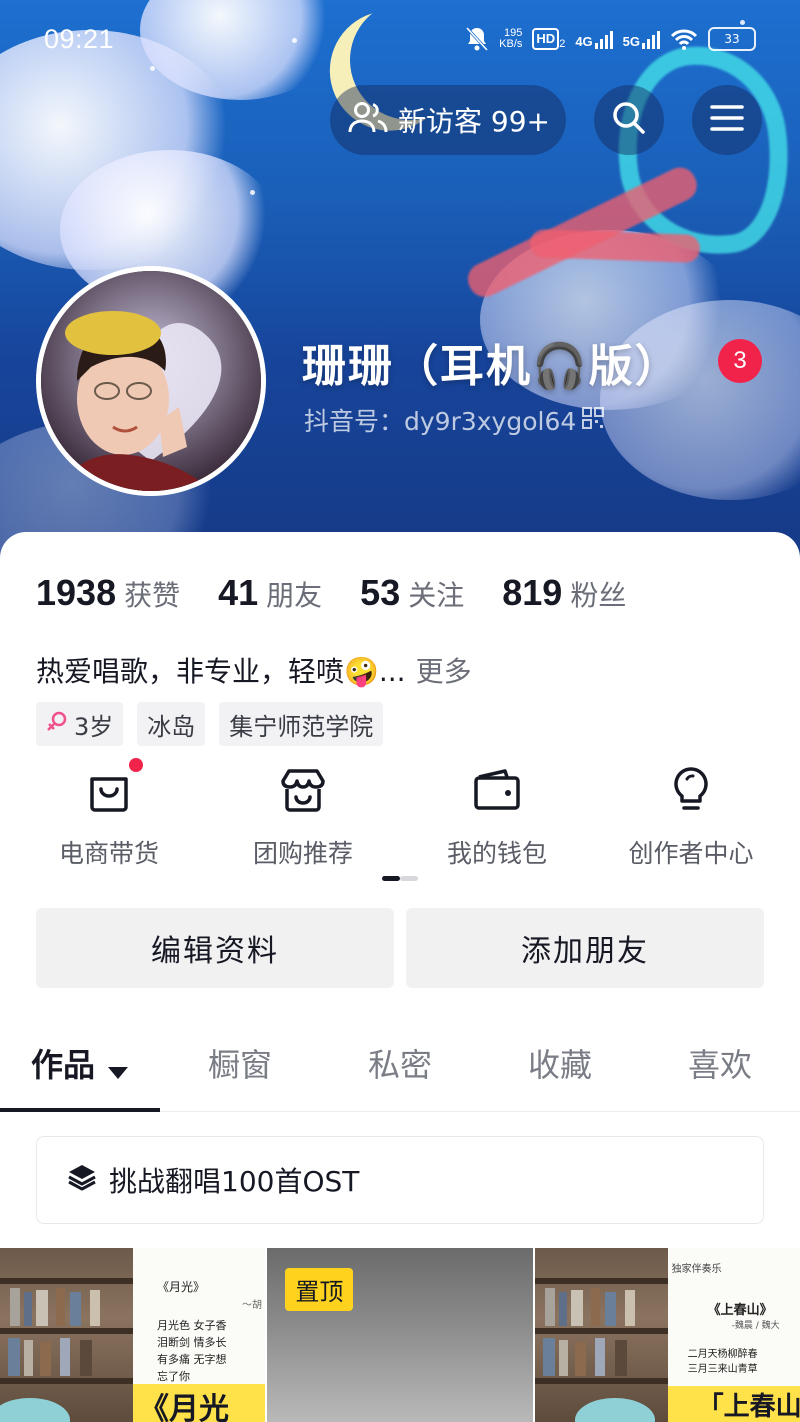 The image size is (800, 1422). Describe the element at coordinates (173, 1376) in the screenshot. I see `lyrics-line: 忘了你` at that location.